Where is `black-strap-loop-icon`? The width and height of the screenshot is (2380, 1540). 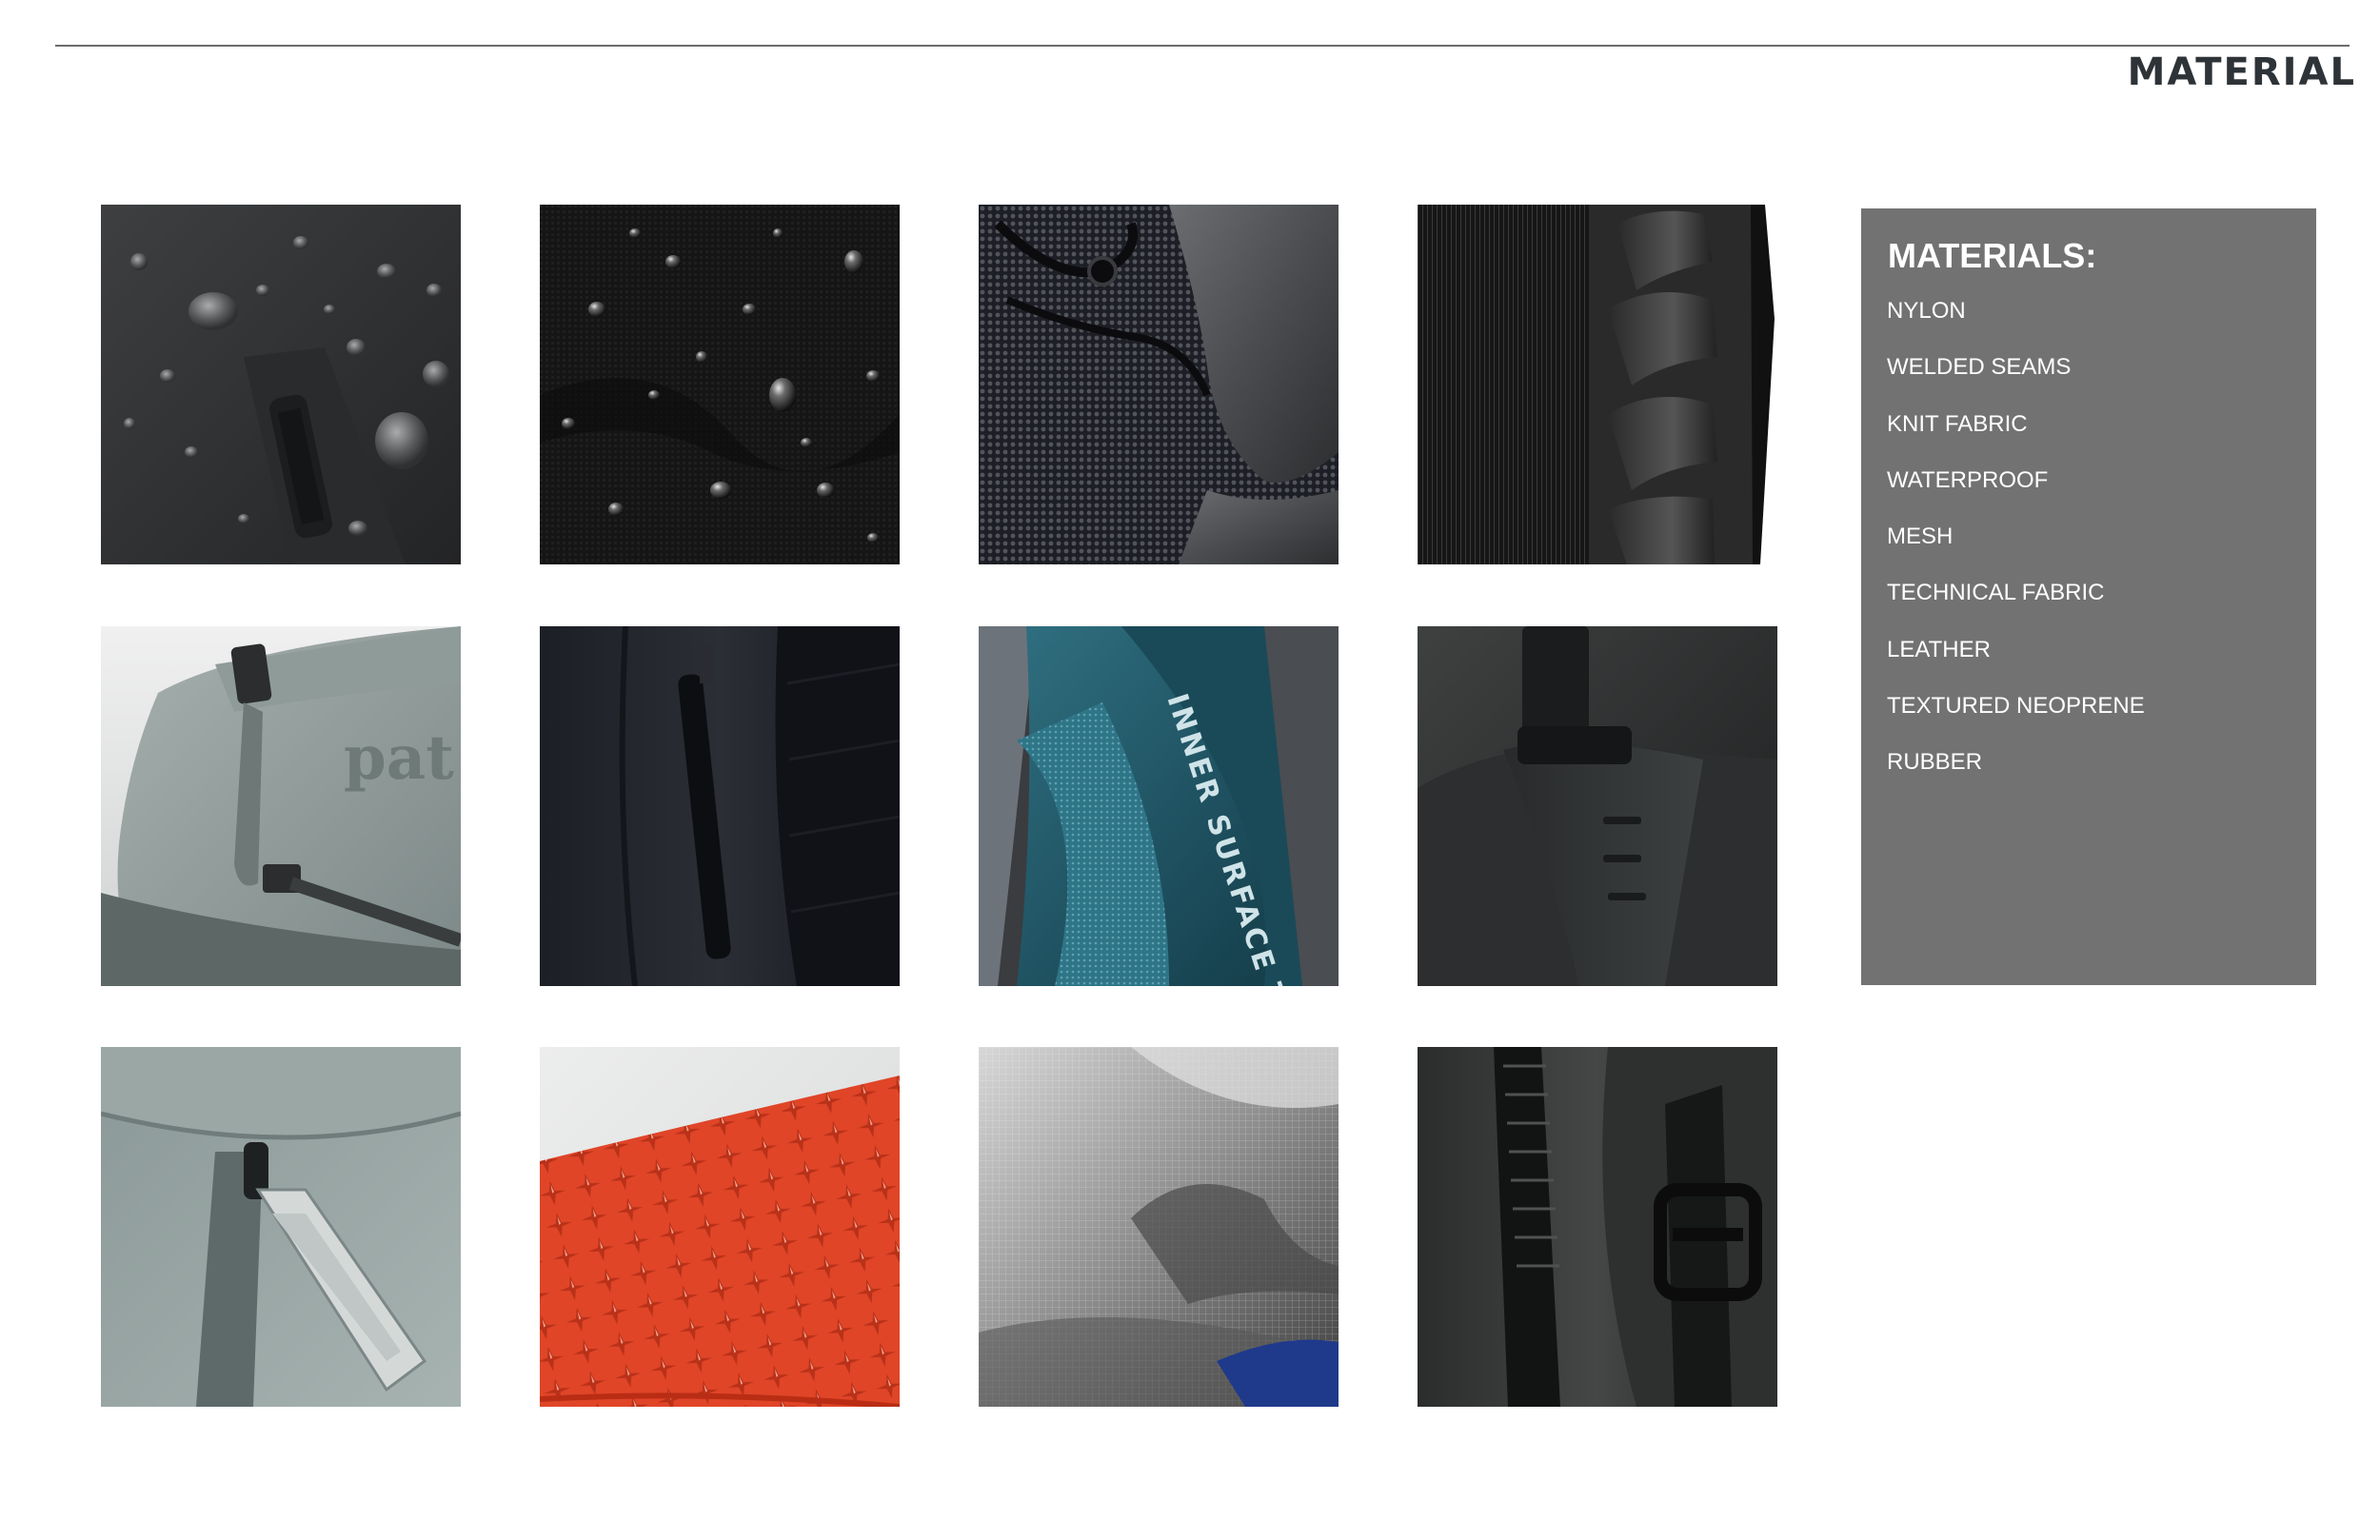
black-strap-loop-icon is located at coordinates (1597, 806).